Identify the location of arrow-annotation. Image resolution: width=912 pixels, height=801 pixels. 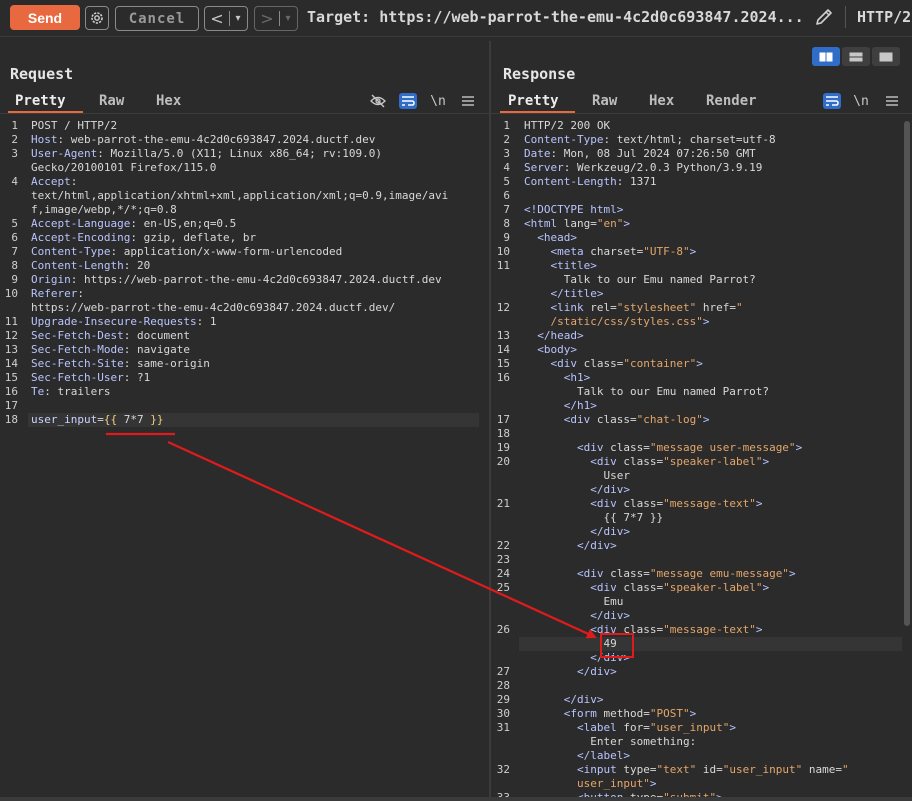
(382, 539).